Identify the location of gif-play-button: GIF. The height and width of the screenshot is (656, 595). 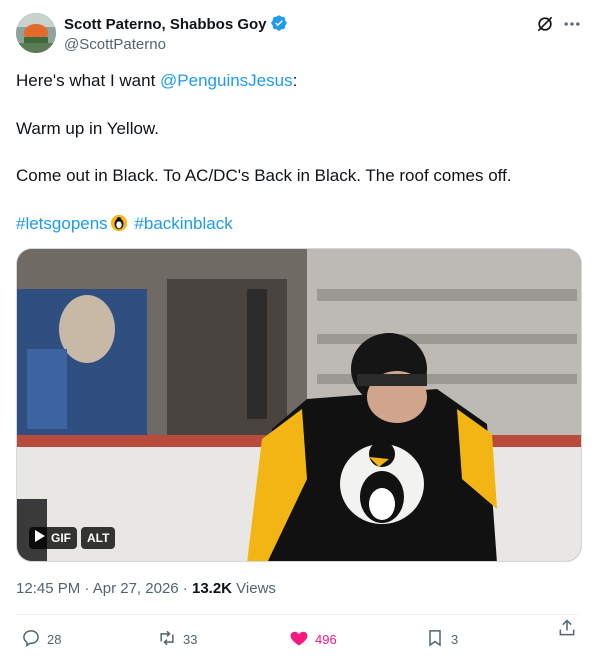
(53, 538).